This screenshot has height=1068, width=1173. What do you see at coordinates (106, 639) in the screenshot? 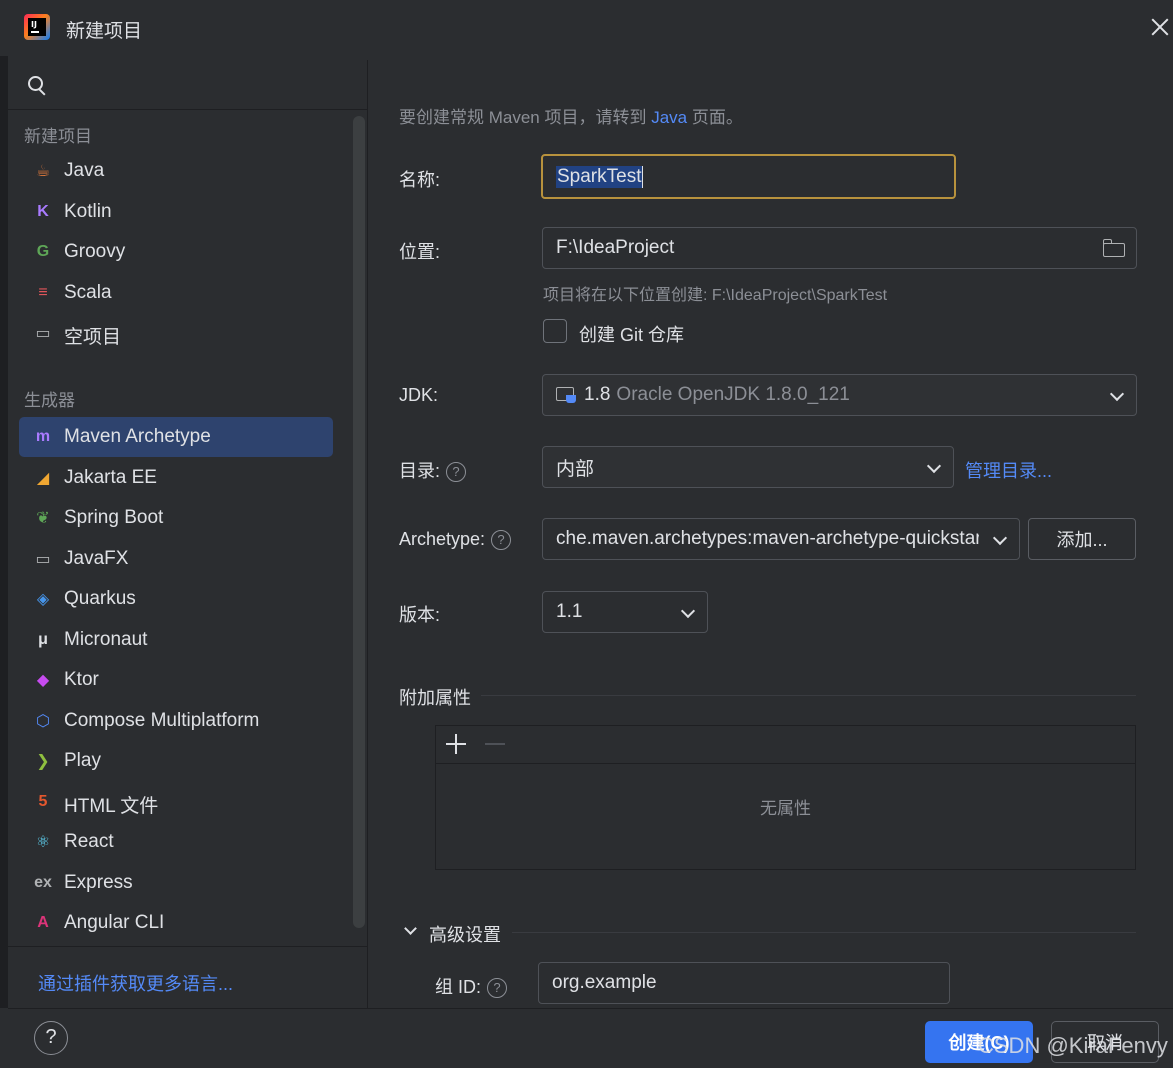
I see `sidebar-item-label: Micronaut` at bounding box center [106, 639].